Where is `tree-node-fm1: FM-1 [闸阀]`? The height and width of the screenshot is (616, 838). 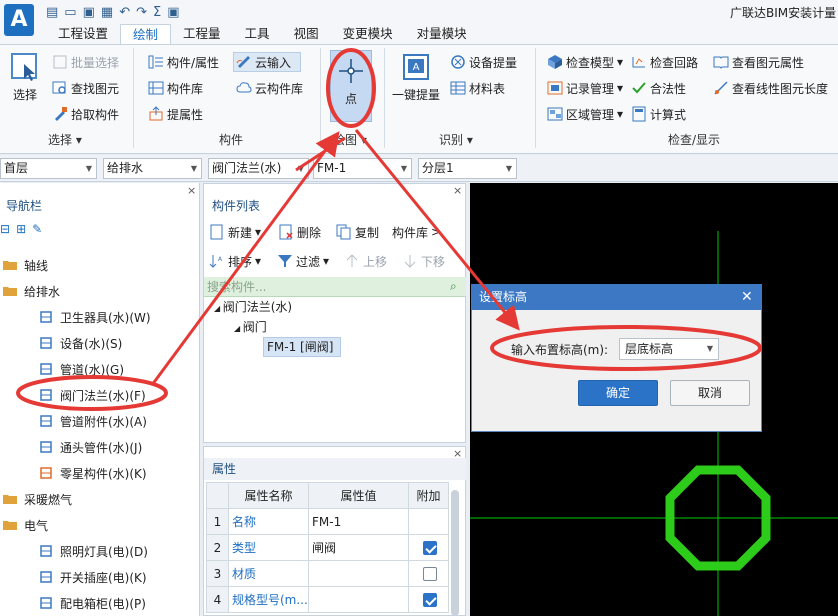 tree-node-fm1: FM-1 [闸阀] is located at coordinates (302, 347).